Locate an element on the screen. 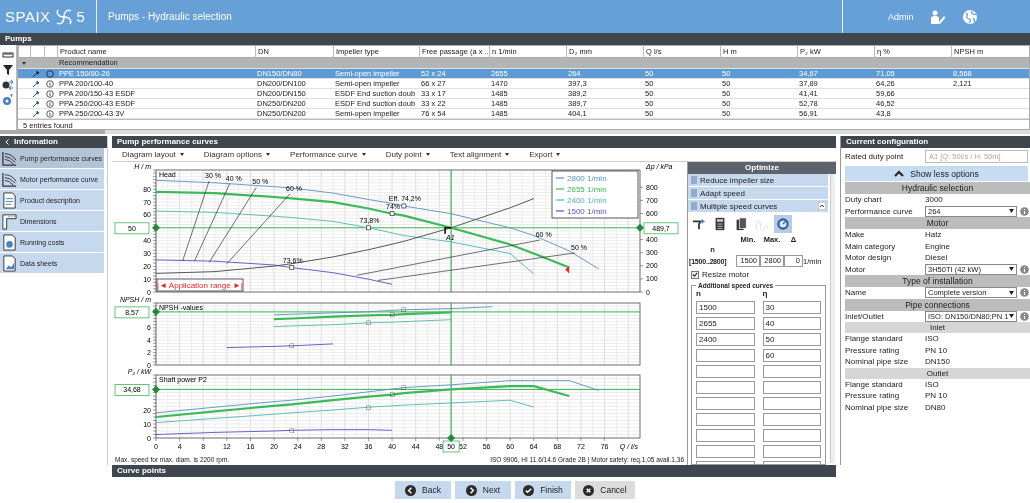 The width and height of the screenshot is (1030, 503). section-header: Motor is located at coordinates (937, 223).